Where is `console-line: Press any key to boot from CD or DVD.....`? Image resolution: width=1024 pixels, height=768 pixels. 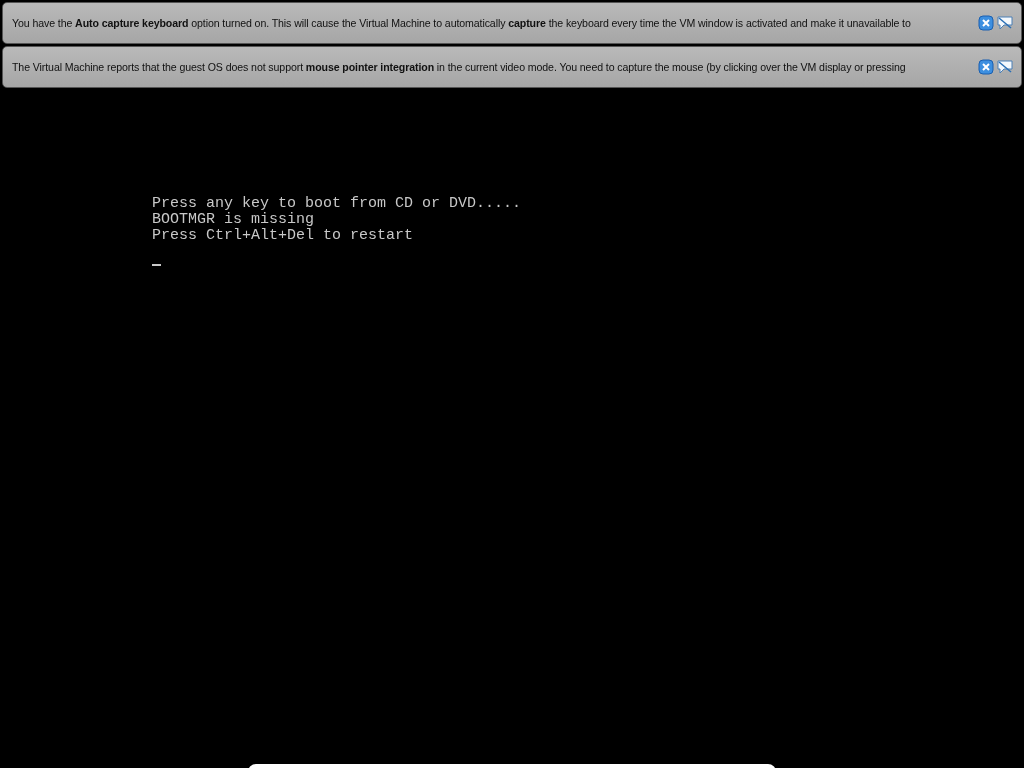 console-line: Press any key to boot from CD or DVD..... is located at coordinates (337, 204).